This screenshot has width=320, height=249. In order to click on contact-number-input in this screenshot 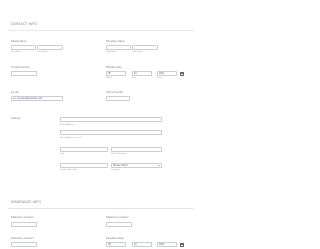, I will do `click(24, 73)`.